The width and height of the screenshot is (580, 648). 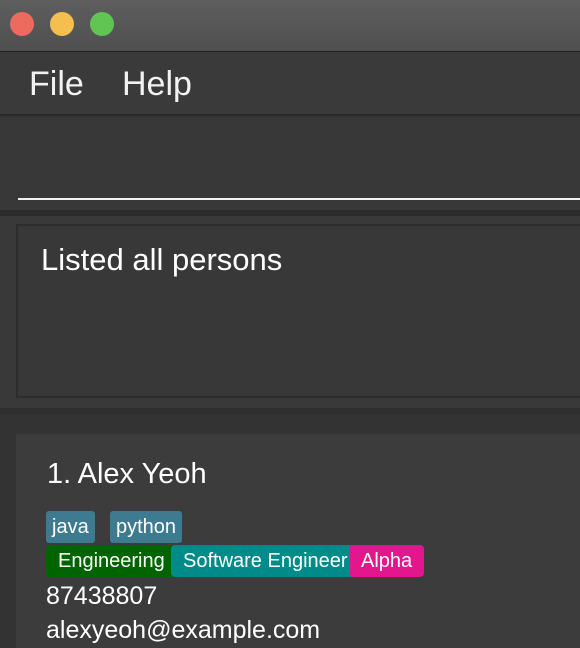 What do you see at coordinates (111, 561) in the screenshot?
I see `group-tag-engineering: Engineering` at bounding box center [111, 561].